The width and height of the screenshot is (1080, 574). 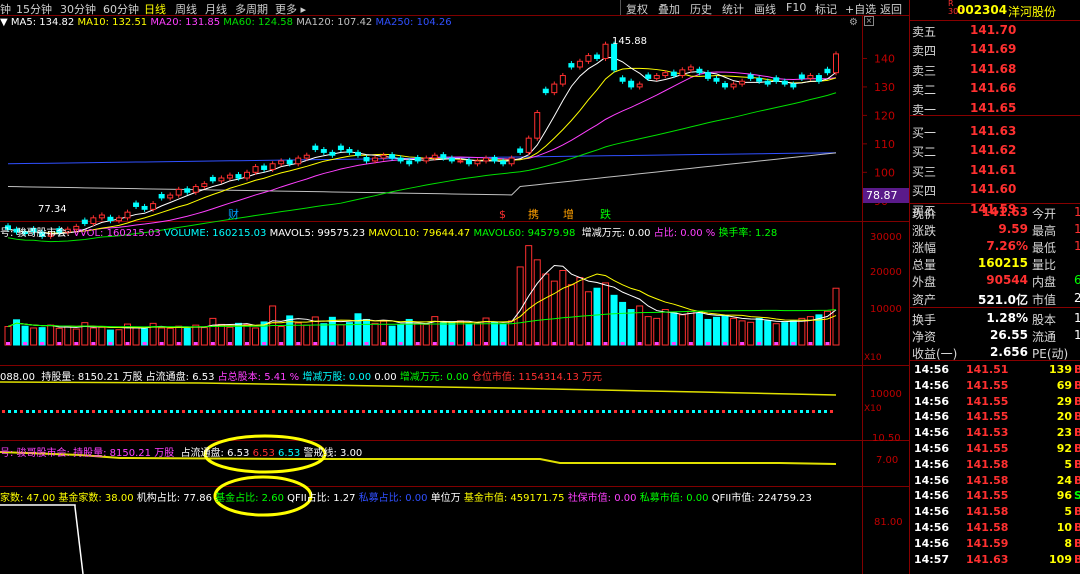 I want to click on tick-flag: B, so click(x=1077, y=527).